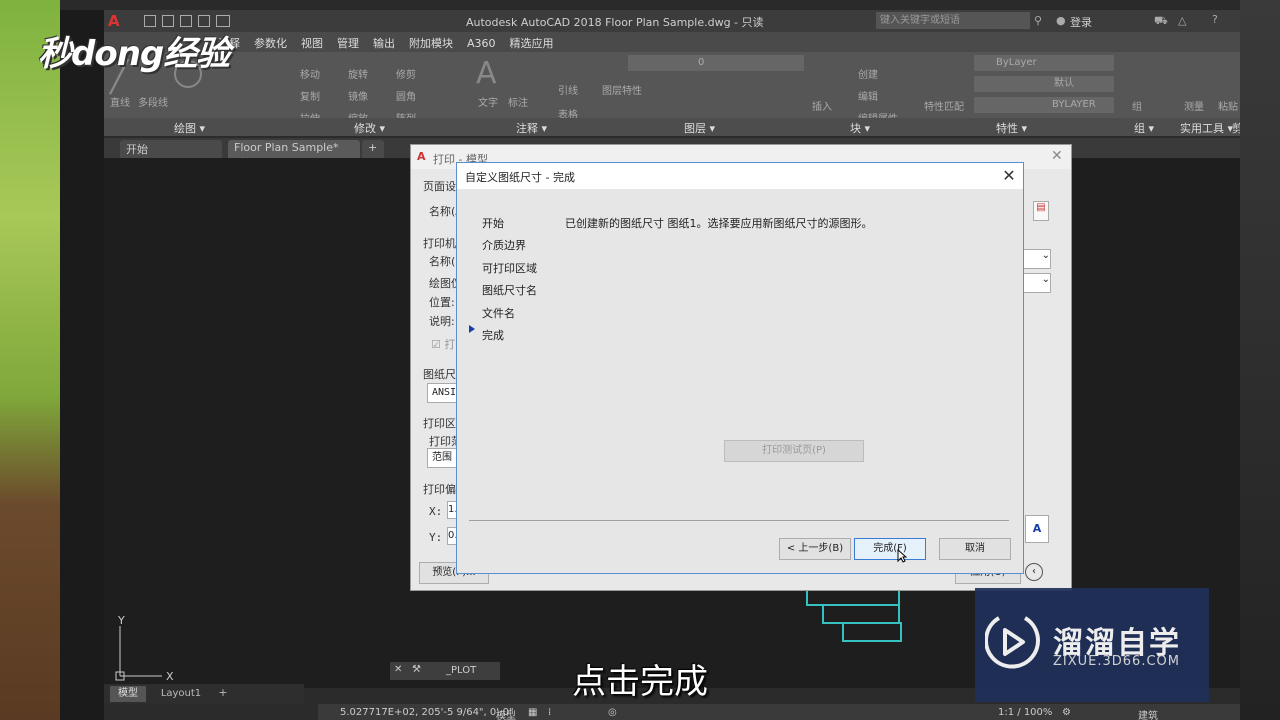 The width and height of the screenshot is (1280, 720). I want to click on background-photo-left, so click(30, 360).